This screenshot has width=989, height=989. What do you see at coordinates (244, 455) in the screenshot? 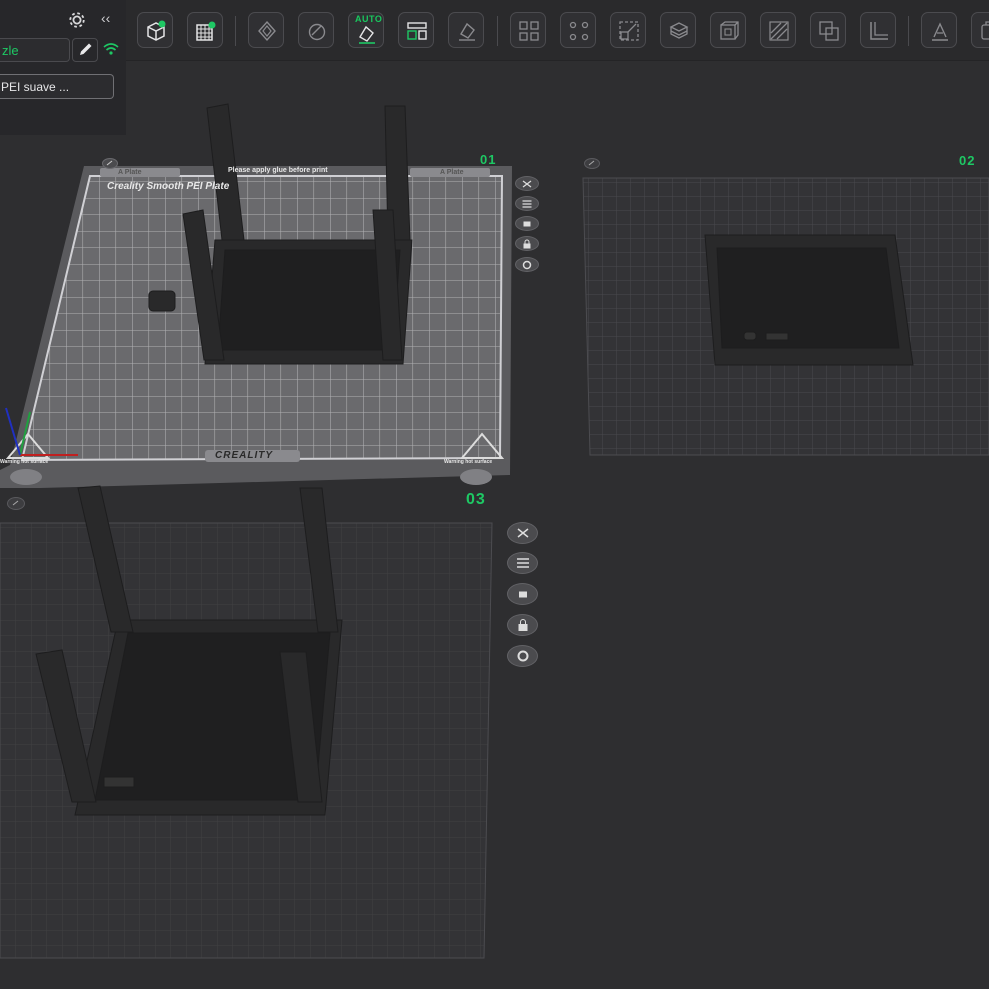
I see `bed-brand-logo: CREALITY` at bounding box center [244, 455].